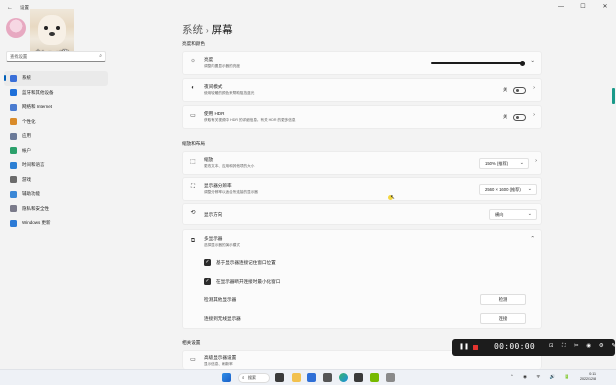 This screenshot has height=385, width=616. I want to click on privacy-icon, so click(13, 209).